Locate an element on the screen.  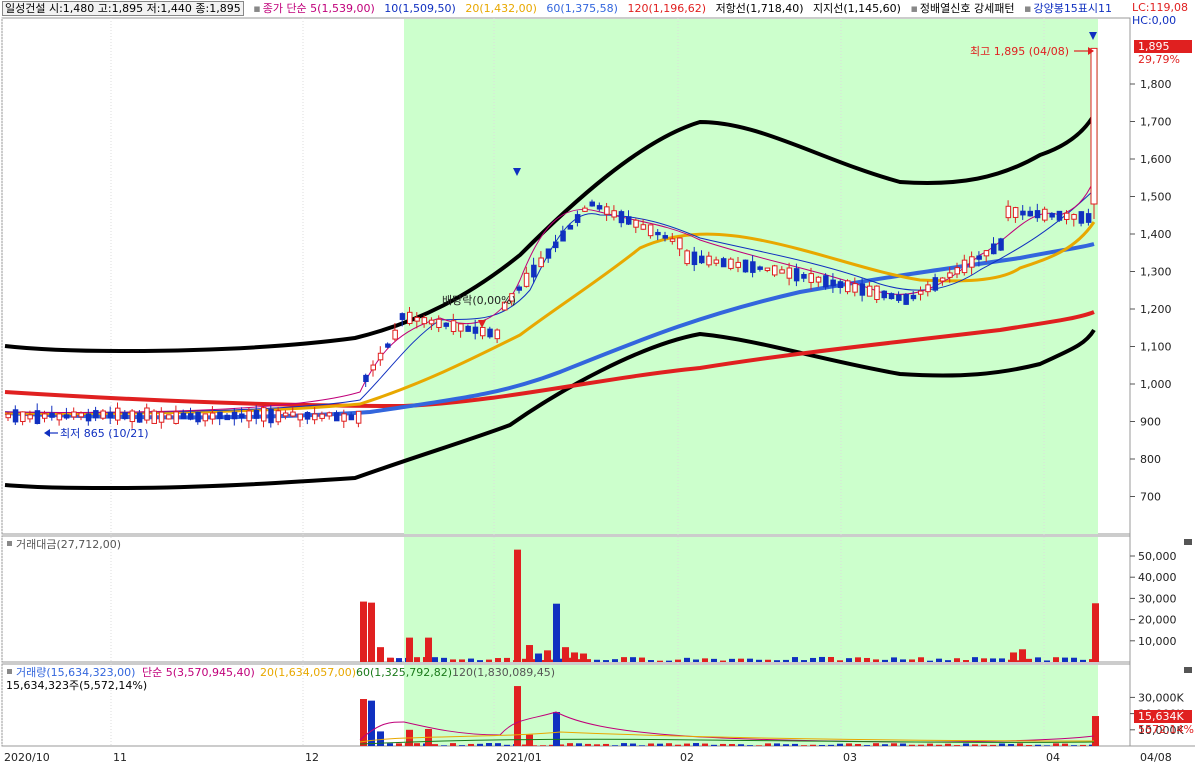
volume-ma120: 120(1,830,089,45) is located at coordinates (503, 672).